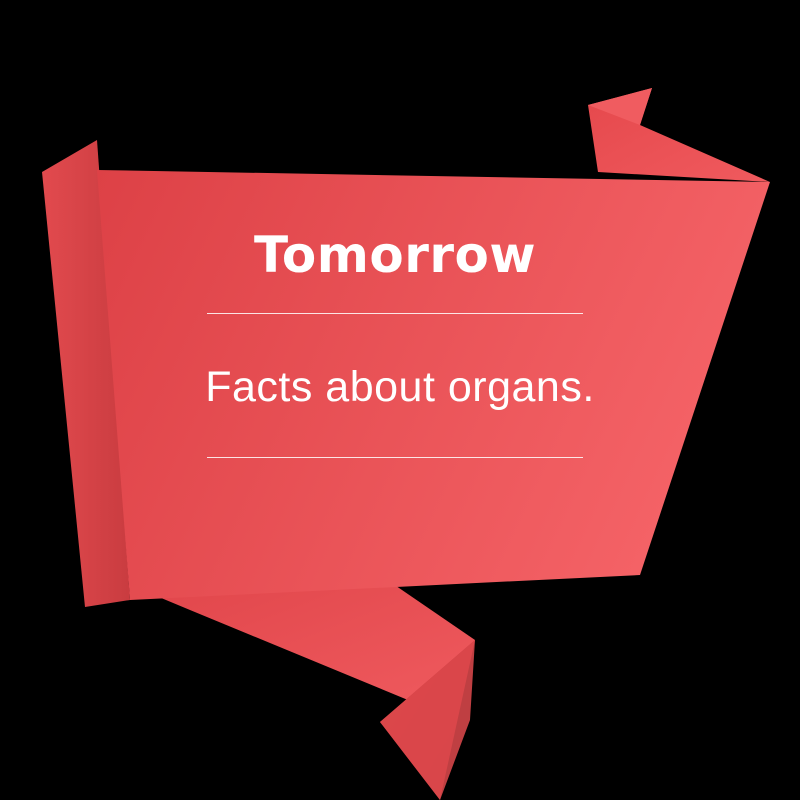 The height and width of the screenshot is (800, 800). What do you see at coordinates (395, 255) in the screenshot?
I see `banner-title: Tomorrow` at bounding box center [395, 255].